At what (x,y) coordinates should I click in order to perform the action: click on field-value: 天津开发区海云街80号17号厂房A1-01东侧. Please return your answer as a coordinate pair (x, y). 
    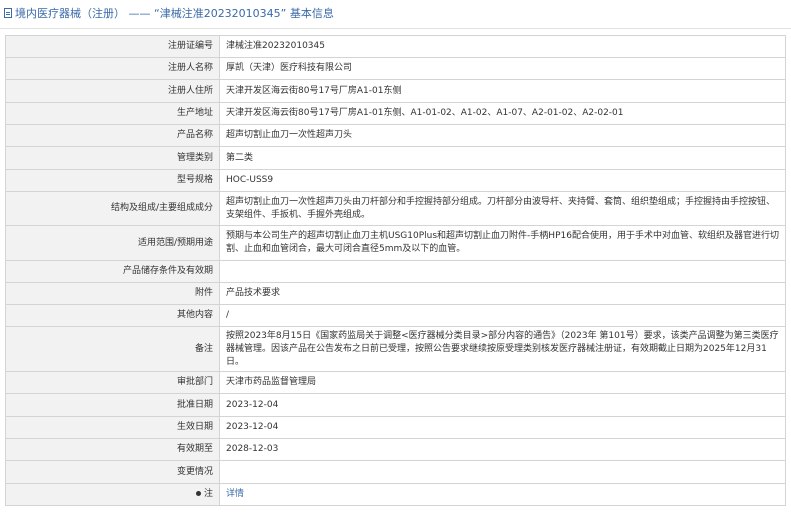
    Looking at the image, I should click on (502, 91).